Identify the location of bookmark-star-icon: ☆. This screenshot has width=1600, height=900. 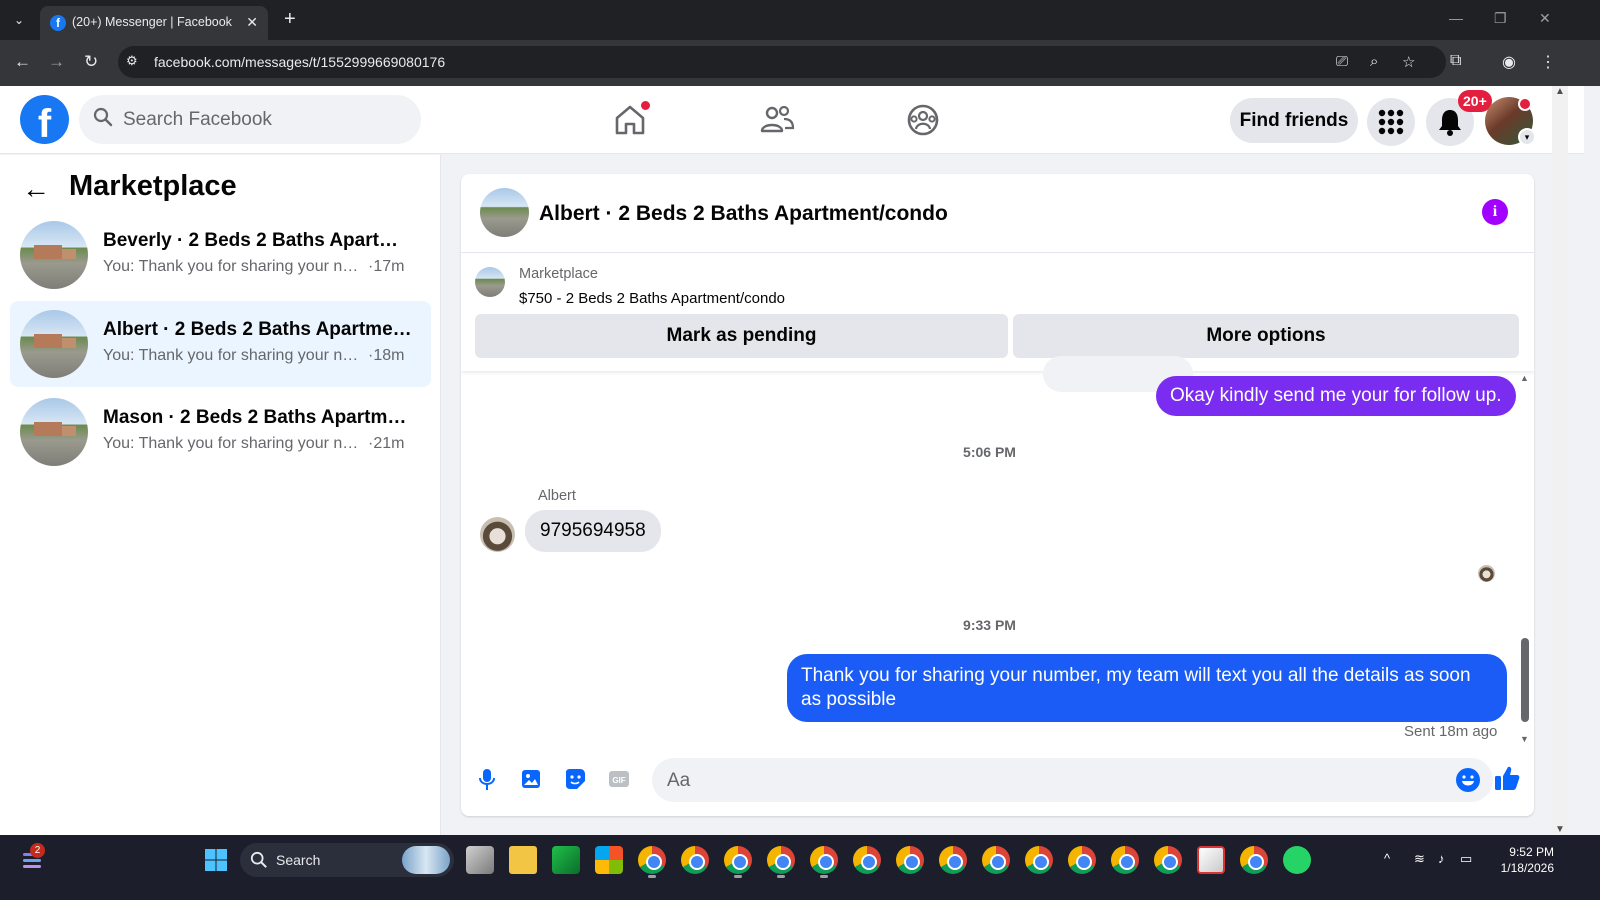
(1408, 62).